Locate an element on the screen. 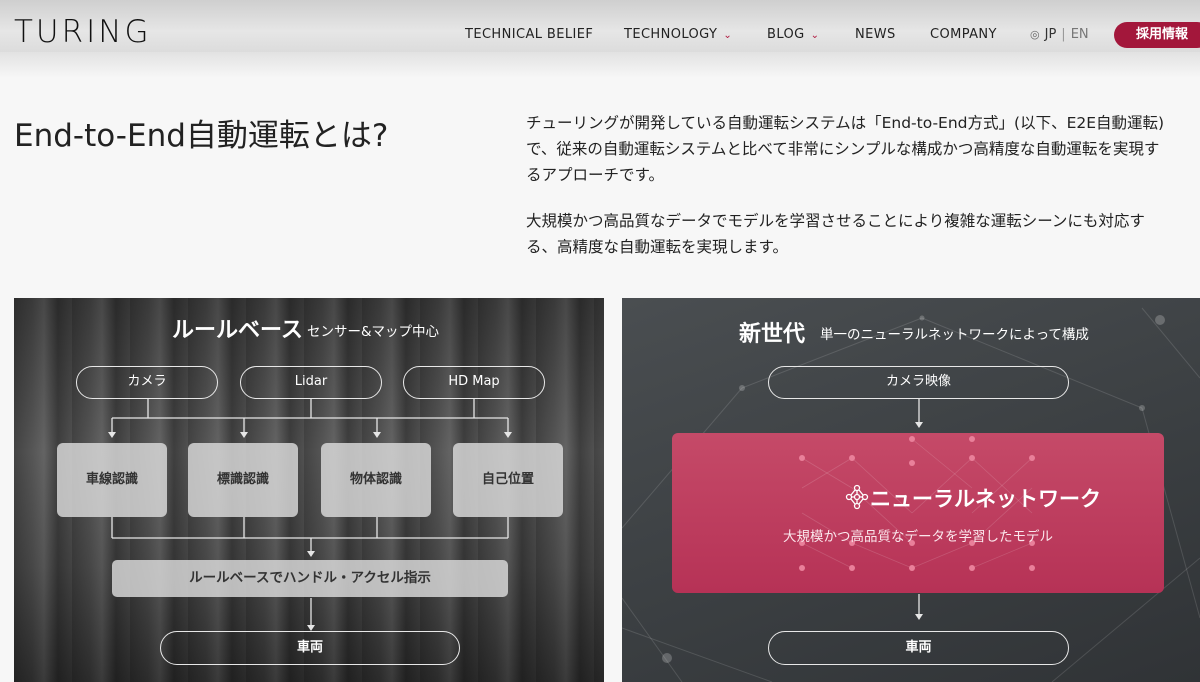  rule-based-control: ルールベースでハンドル・アクセル指示 is located at coordinates (310, 578).